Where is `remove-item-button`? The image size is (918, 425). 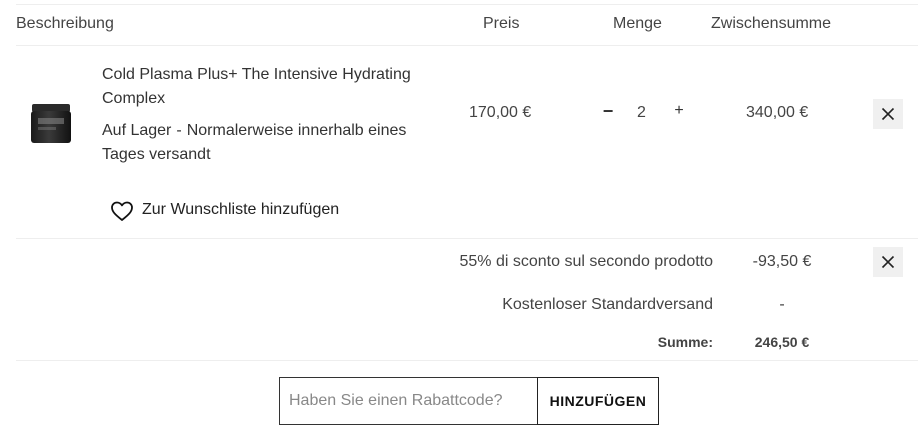
remove-item-button is located at coordinates (888, 114).